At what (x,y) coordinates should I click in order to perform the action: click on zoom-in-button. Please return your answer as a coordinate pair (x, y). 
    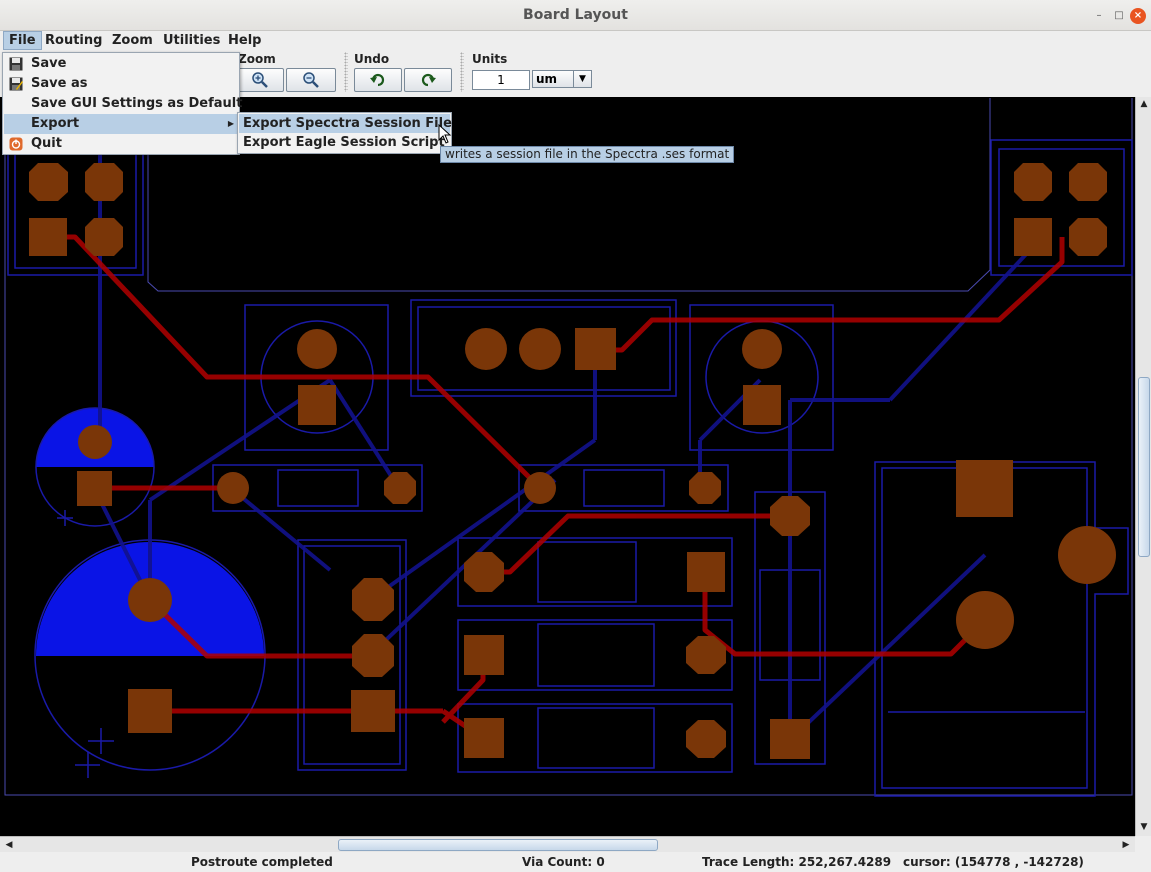
    Looking at the image, I should click on (260, 80).